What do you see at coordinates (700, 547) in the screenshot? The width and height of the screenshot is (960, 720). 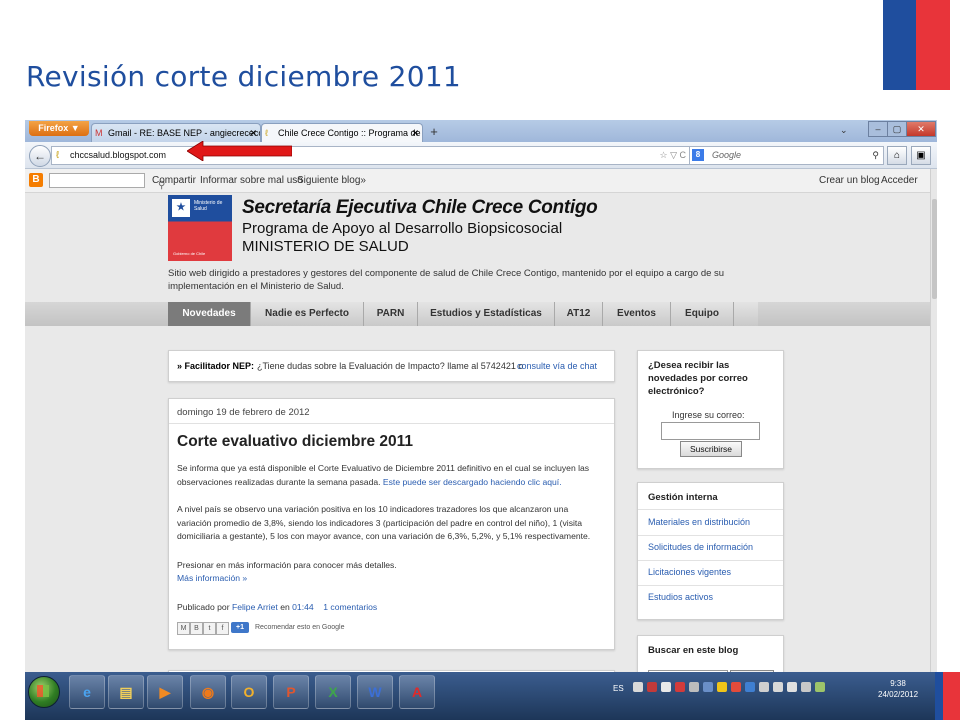 I see `link-solicitudes: Solicitudes de información` at bounding box center [700, 547].